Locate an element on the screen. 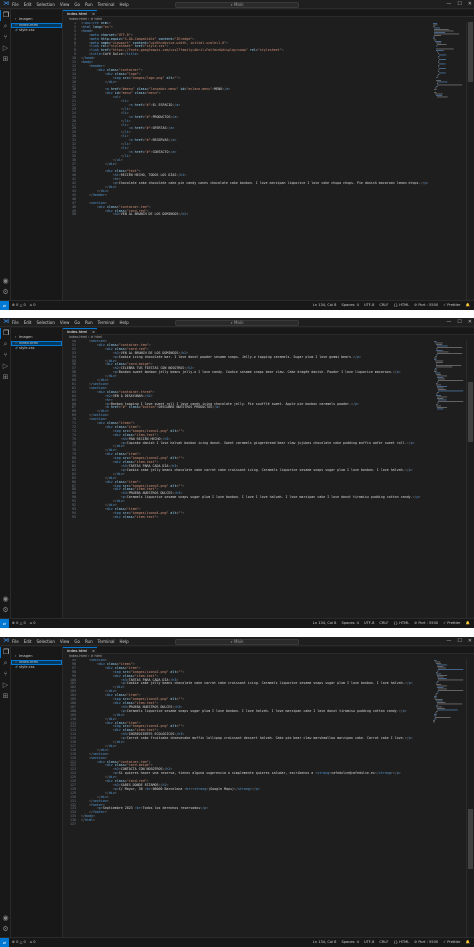  code-line: 137 is located at coordinates (248, 824).